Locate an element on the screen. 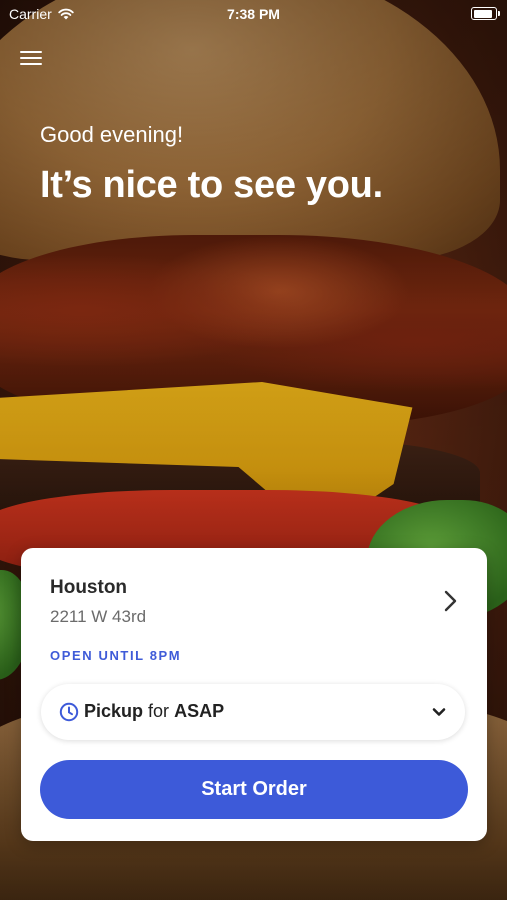 The image size is (507, 900). location-address: 2211 W 43rd is located at coordinates (98, 616).